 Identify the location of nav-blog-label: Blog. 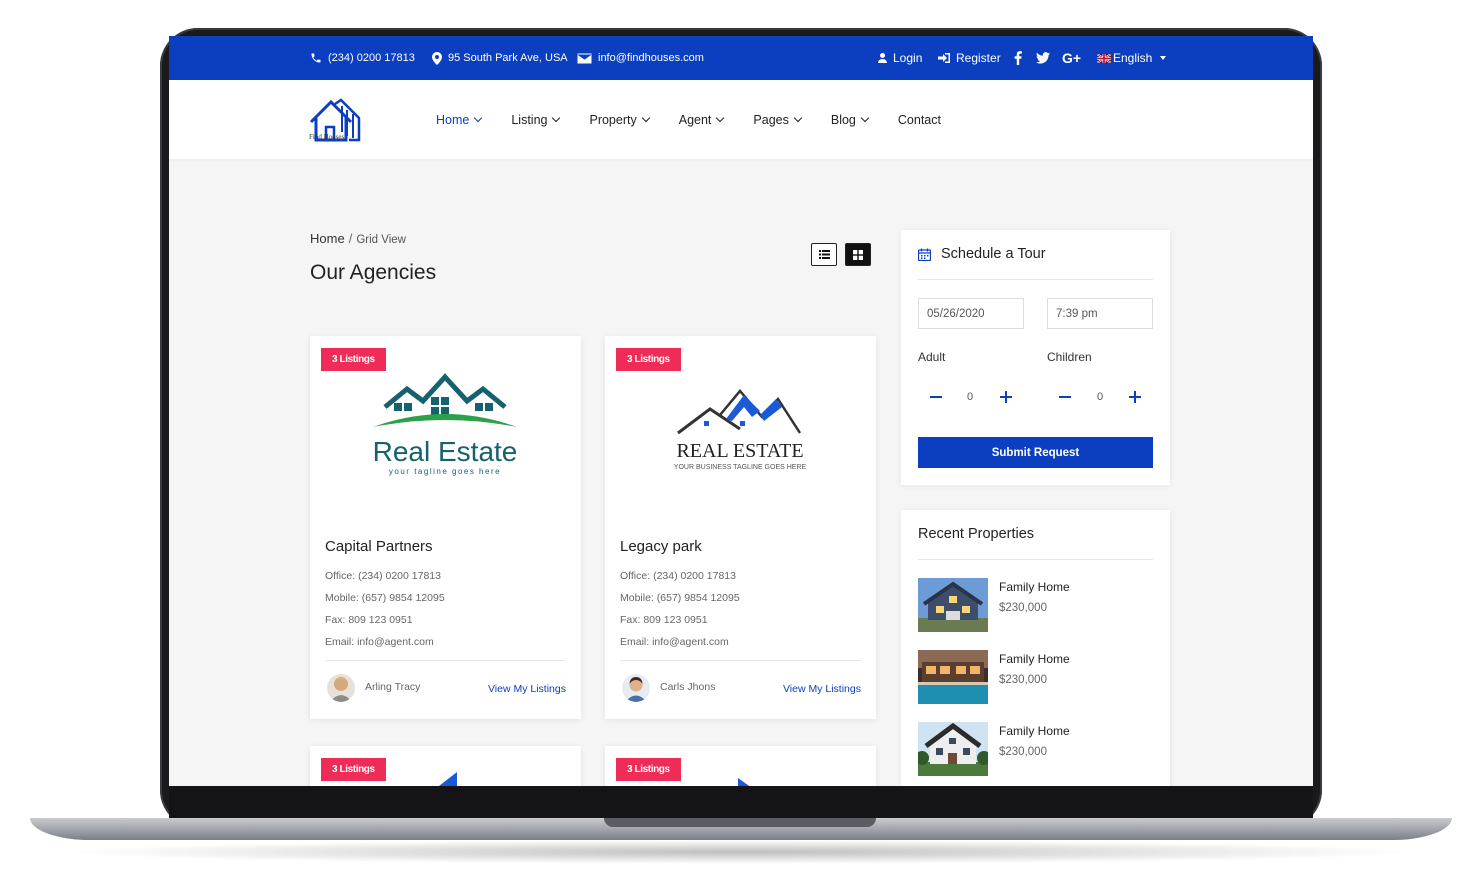
(843, 119).